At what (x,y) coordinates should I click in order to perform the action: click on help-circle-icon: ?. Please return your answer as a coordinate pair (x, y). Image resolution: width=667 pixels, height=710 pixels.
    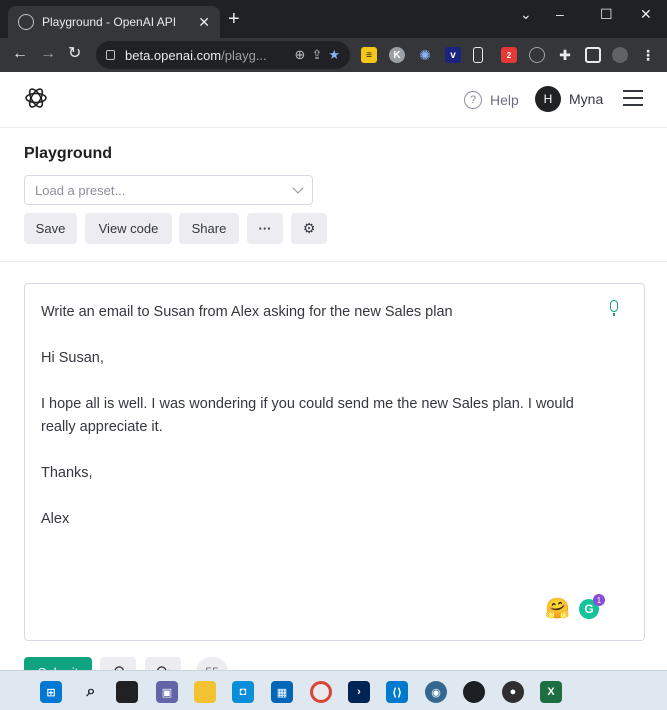
    Looking at the image, I should click on (473, 100).